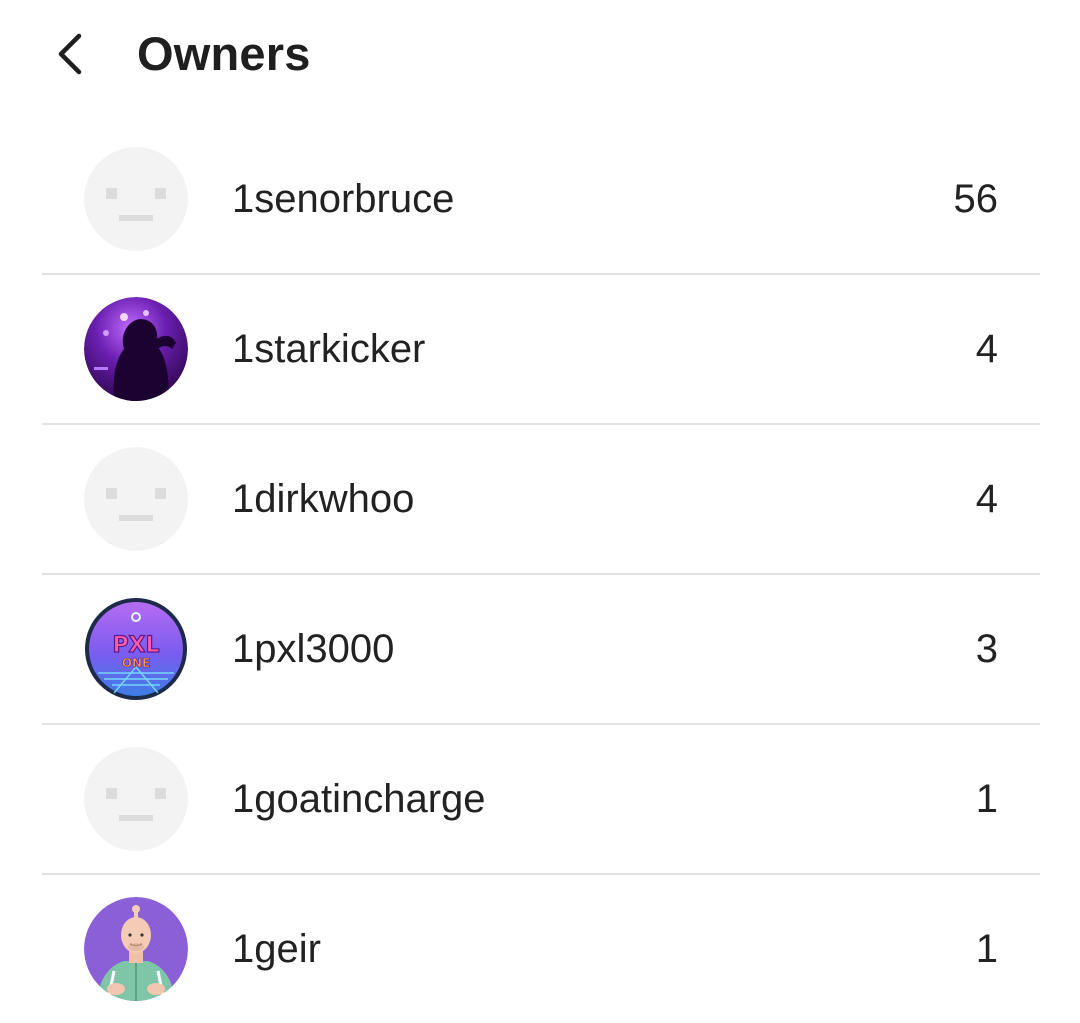 The image size is (1080, 1023). What do you see at coordinates (224, 53) in the screenshot?
I see `page-title: Owners` at bounding box center [224, 53].